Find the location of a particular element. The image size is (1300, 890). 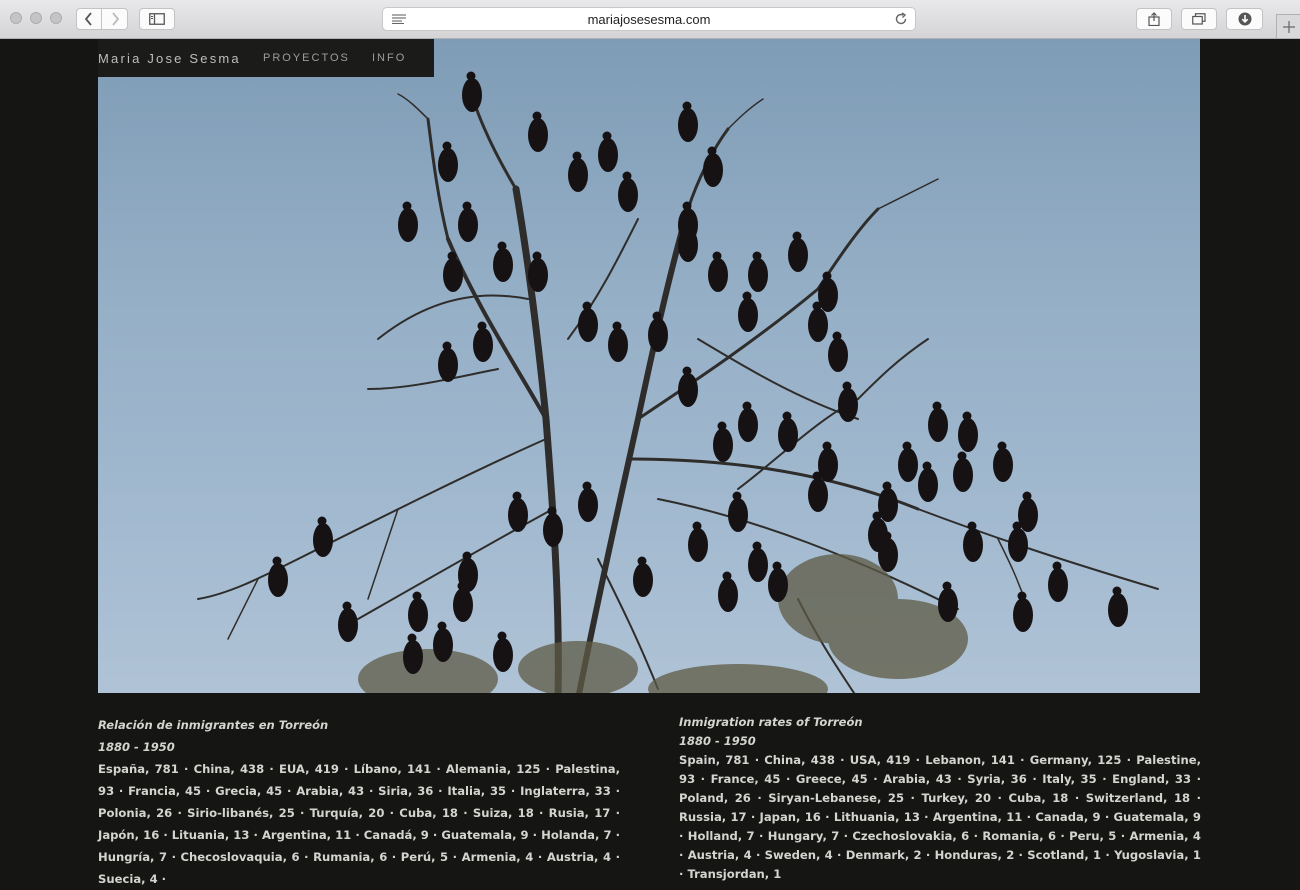

caption-title: Relación de inmigrantes en Torreón is located at coordinates (213, 725).